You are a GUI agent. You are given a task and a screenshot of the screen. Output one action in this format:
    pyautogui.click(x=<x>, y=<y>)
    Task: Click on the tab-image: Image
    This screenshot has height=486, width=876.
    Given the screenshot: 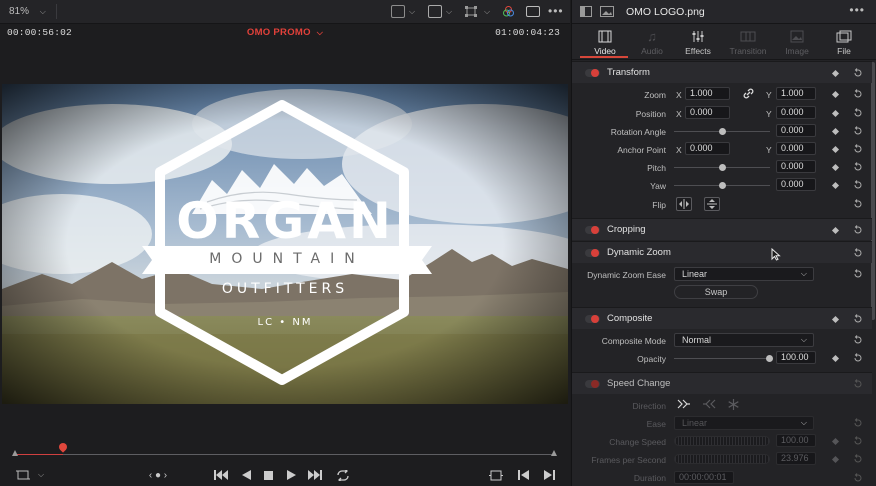 What is the action you would take?
    pyautogui.click(x=797, y=43)
    